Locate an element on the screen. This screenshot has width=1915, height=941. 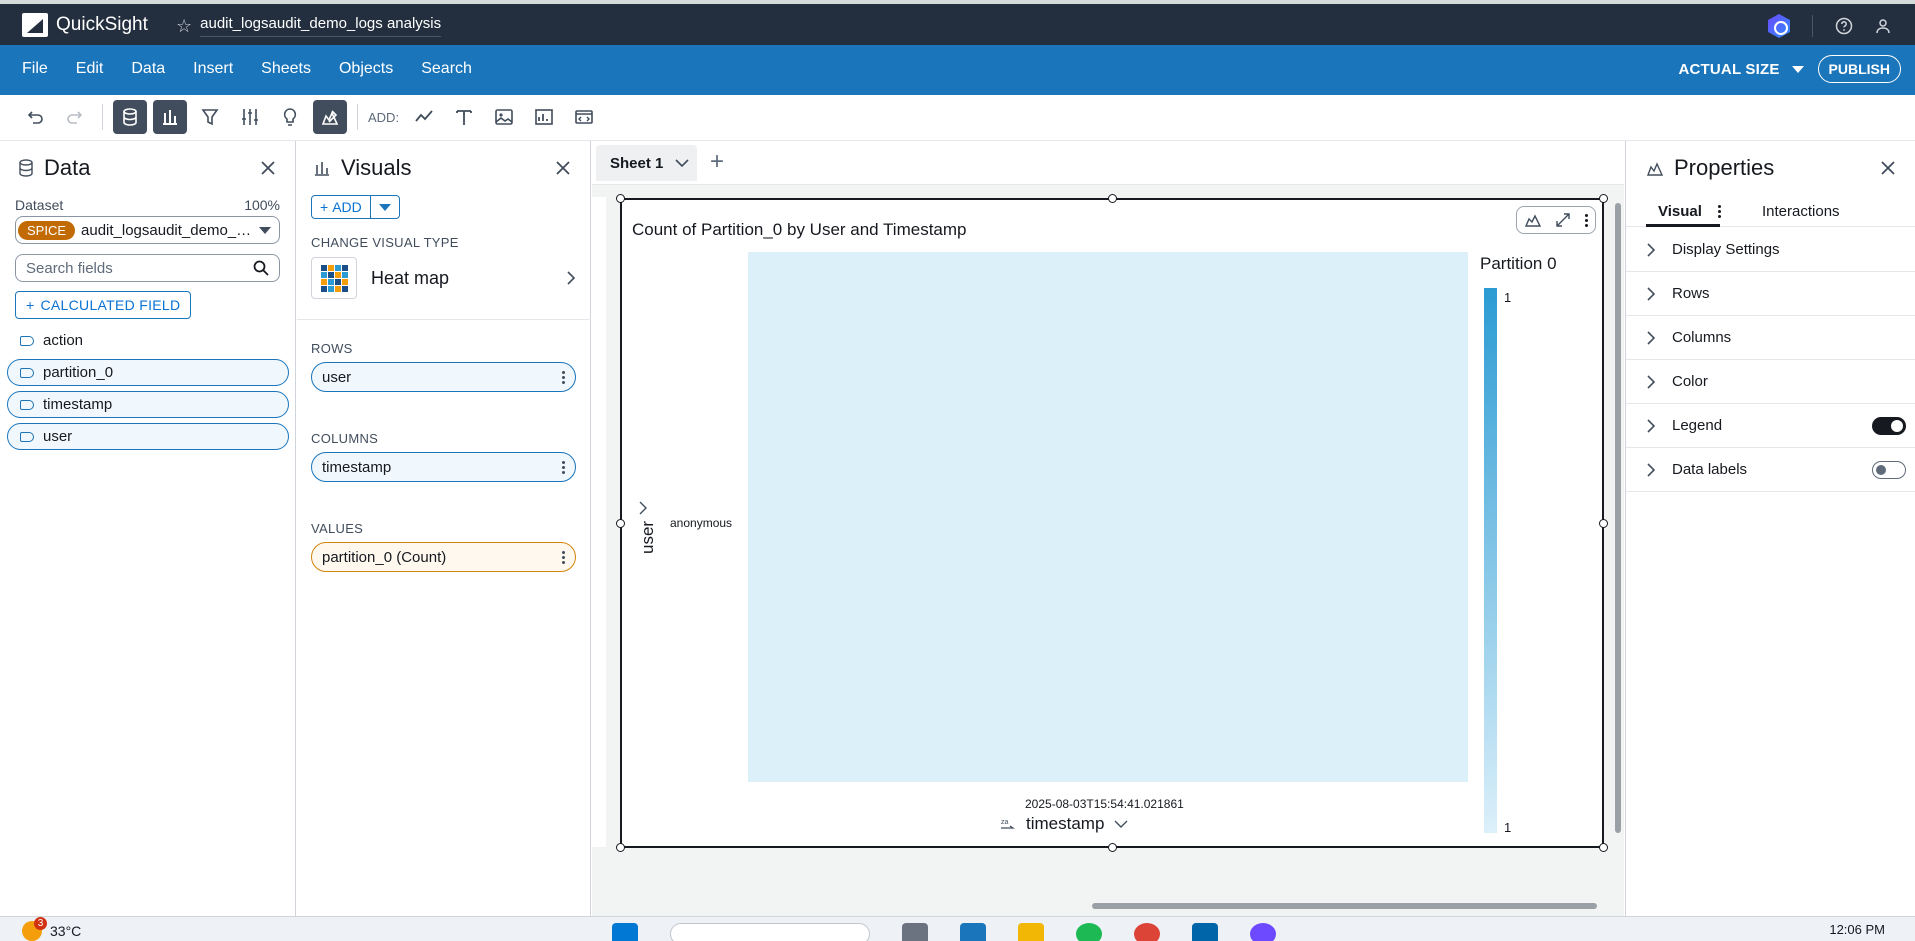
star-icon: ☆ is located at coordinates (184, 26).